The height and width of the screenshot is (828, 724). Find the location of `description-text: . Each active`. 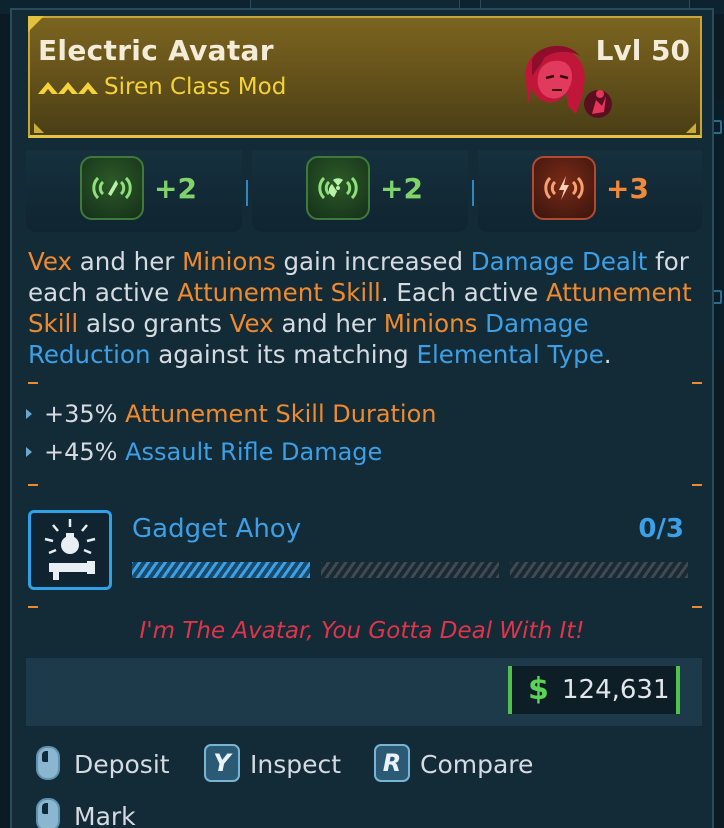

description-text: . Each active is located at coordinates (463, 292).